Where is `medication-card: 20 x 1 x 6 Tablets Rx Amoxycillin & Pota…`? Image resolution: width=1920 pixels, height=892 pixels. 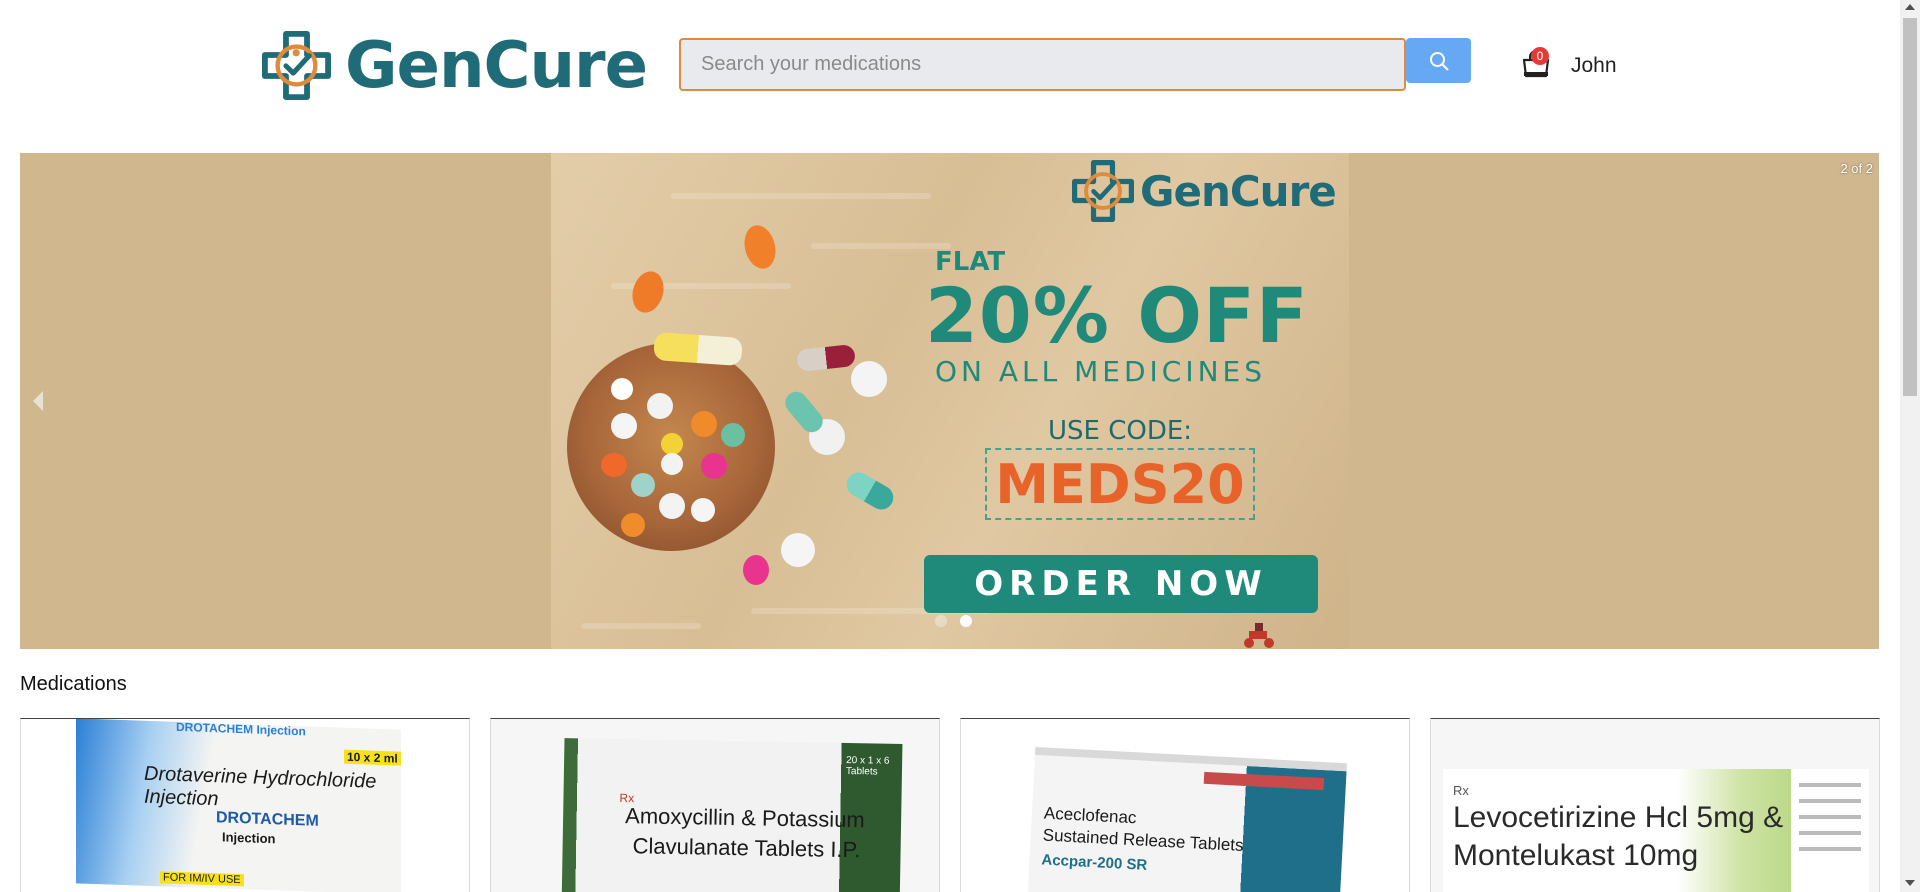
medication-card: 20 x 1 x 6 Tablets Rx Amoxycillin & Pota… is located at coordinates (715, 805).